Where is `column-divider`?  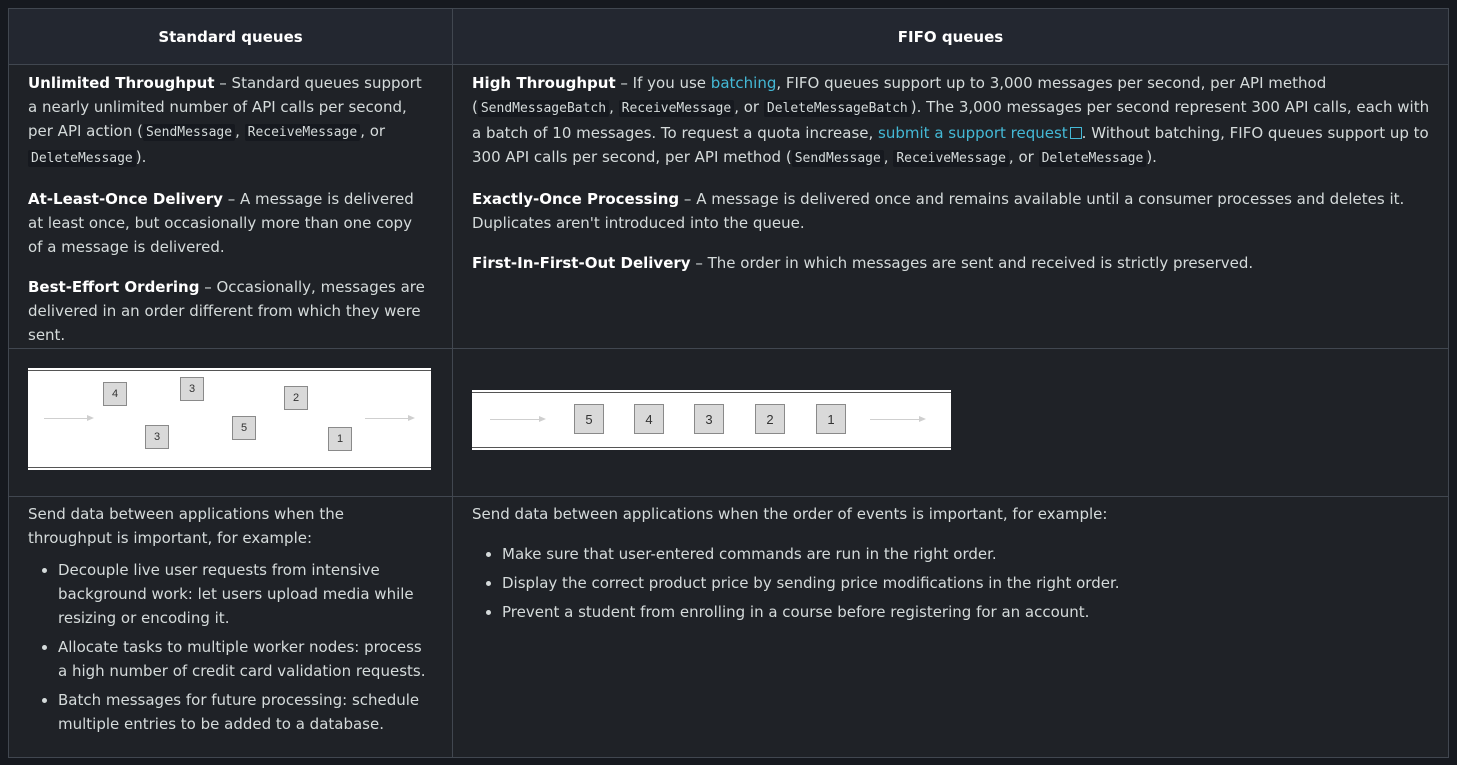 column-divider is located at coordinates (452, 383).